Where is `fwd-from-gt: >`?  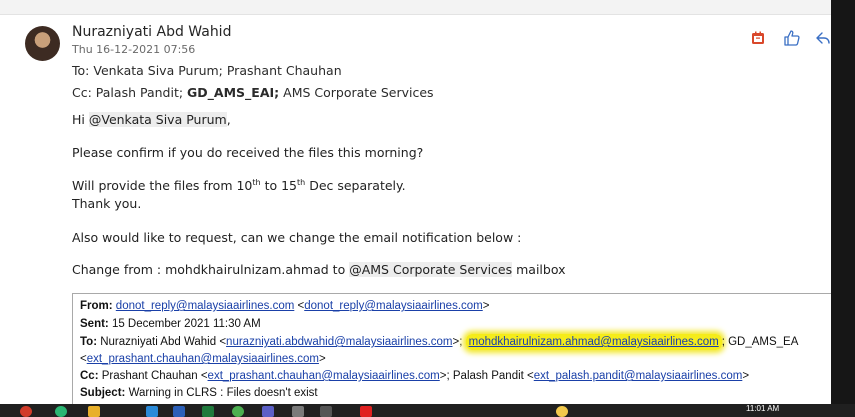
fwd-from-gt: > is located at coordinates (486, 306).